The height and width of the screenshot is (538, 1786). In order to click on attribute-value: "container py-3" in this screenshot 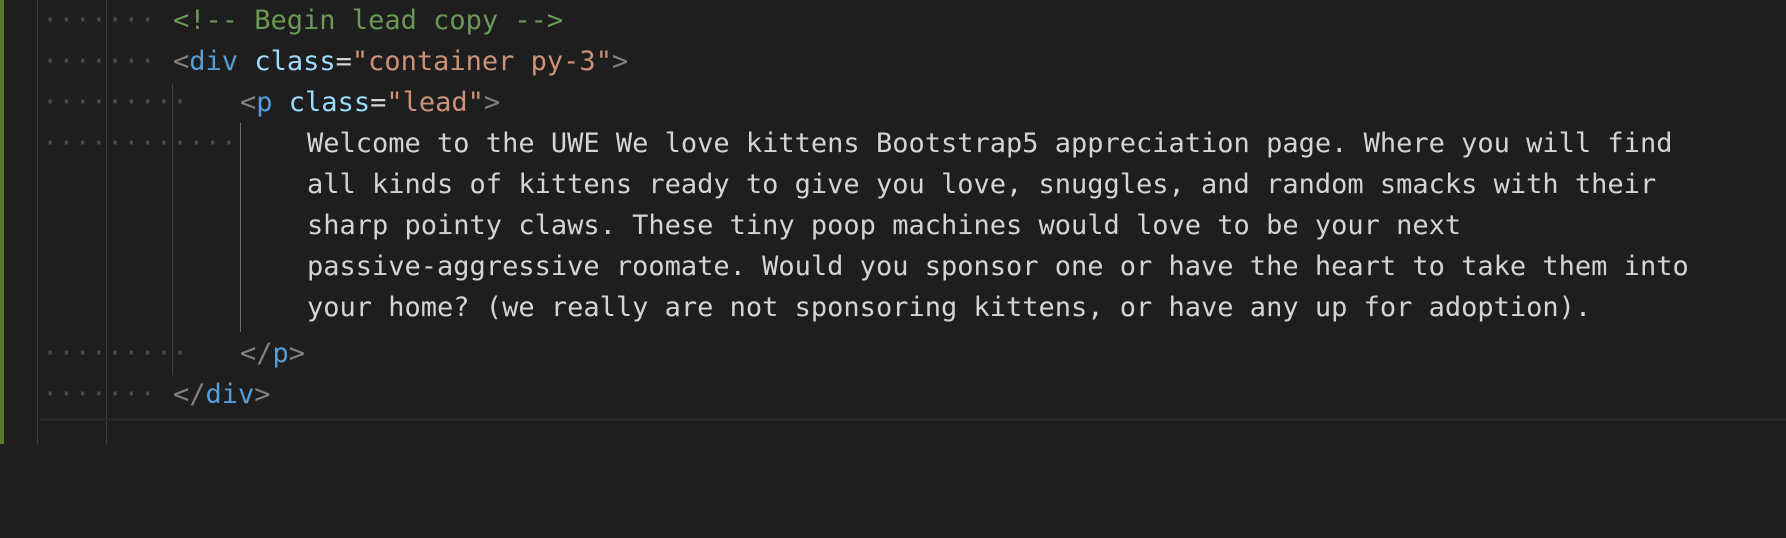, I will do `click(481, 61)`.